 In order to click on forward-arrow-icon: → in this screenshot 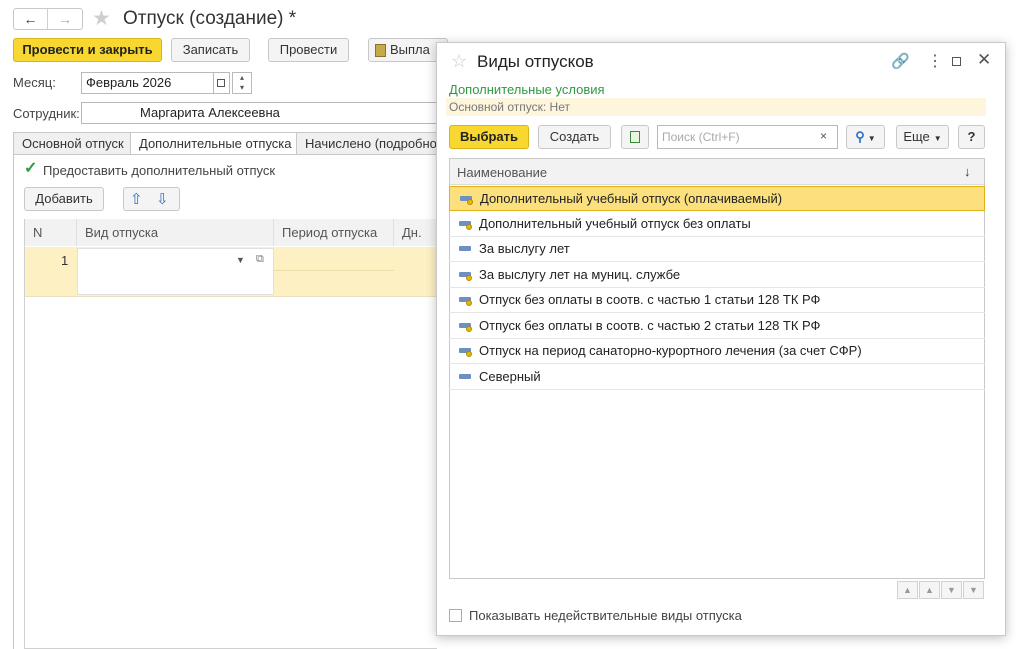, I will do `click(65, 19)`.